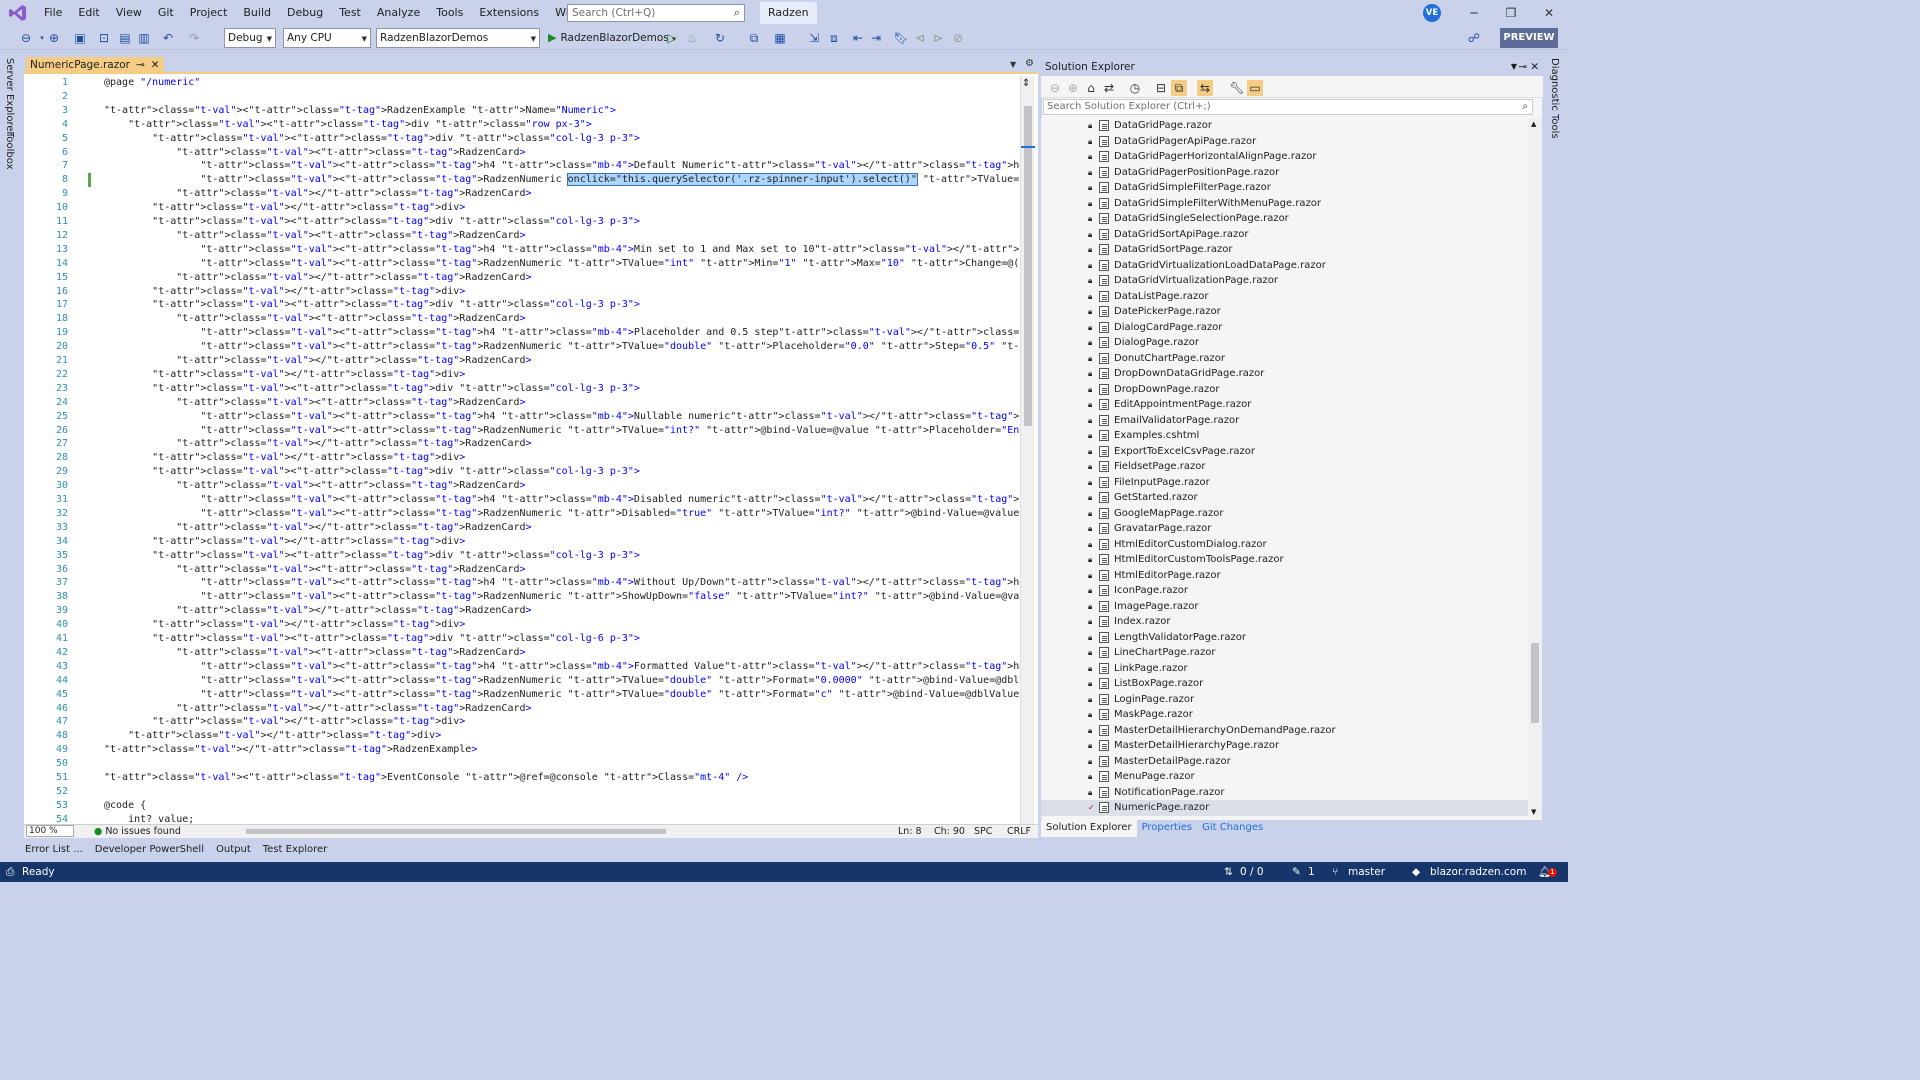  What do you see at coordinates (1529, 38) in the screenshot?
I see `preview-button: PREVIEW` at bounding box center [1529, 38].